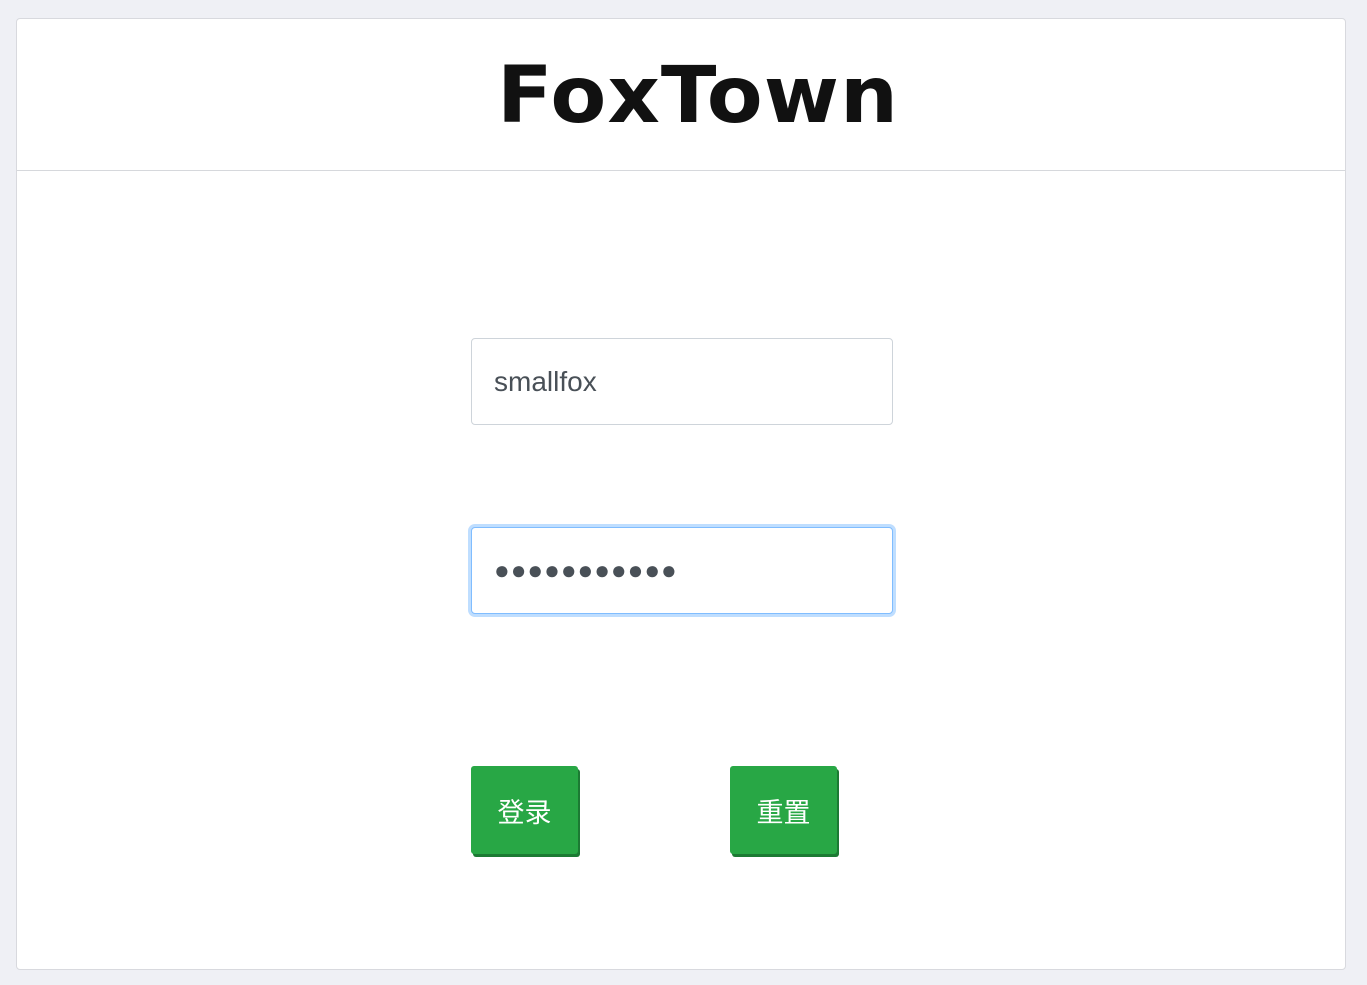 The width and height of the screenshot is (1367, 985). Describe the element at coordinates (783, 810) in the screenshot. I see `reset-button: 重置` at that location.